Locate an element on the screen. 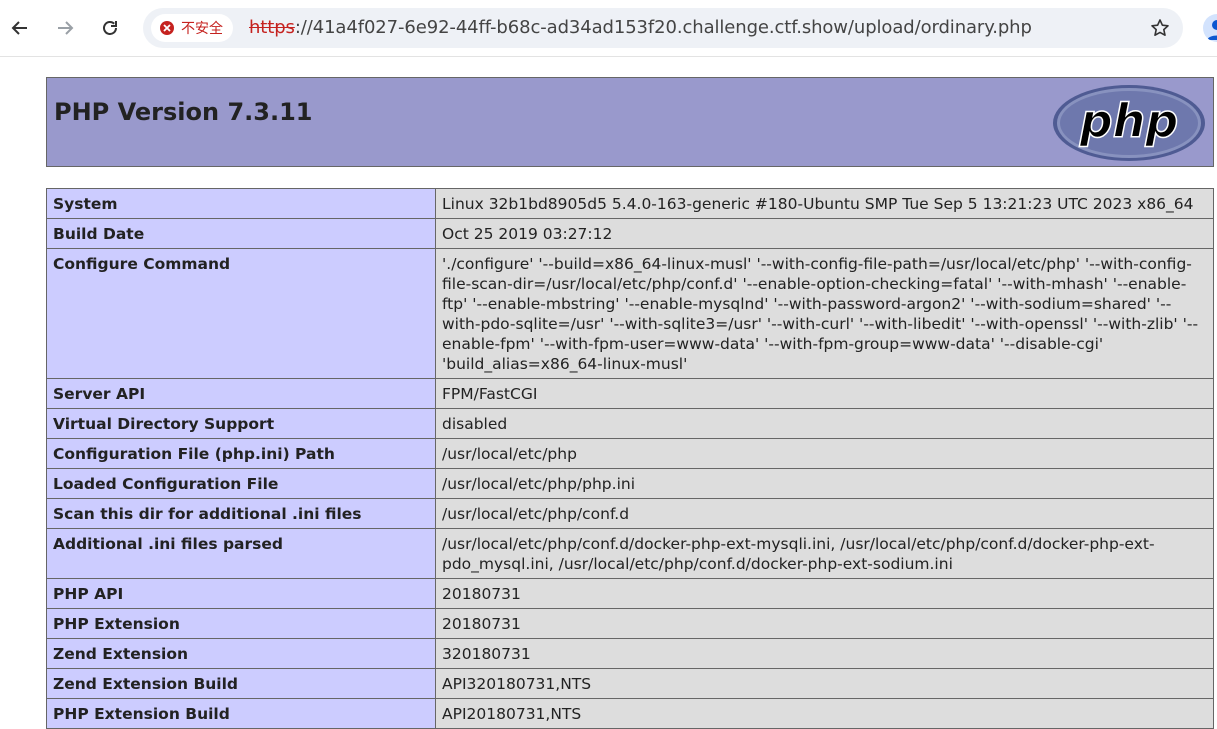 This screenshot has height=729, width=1217. table-row: Build Date Oct 25 2019 03:27:12 is located at coordinates (630, 233).